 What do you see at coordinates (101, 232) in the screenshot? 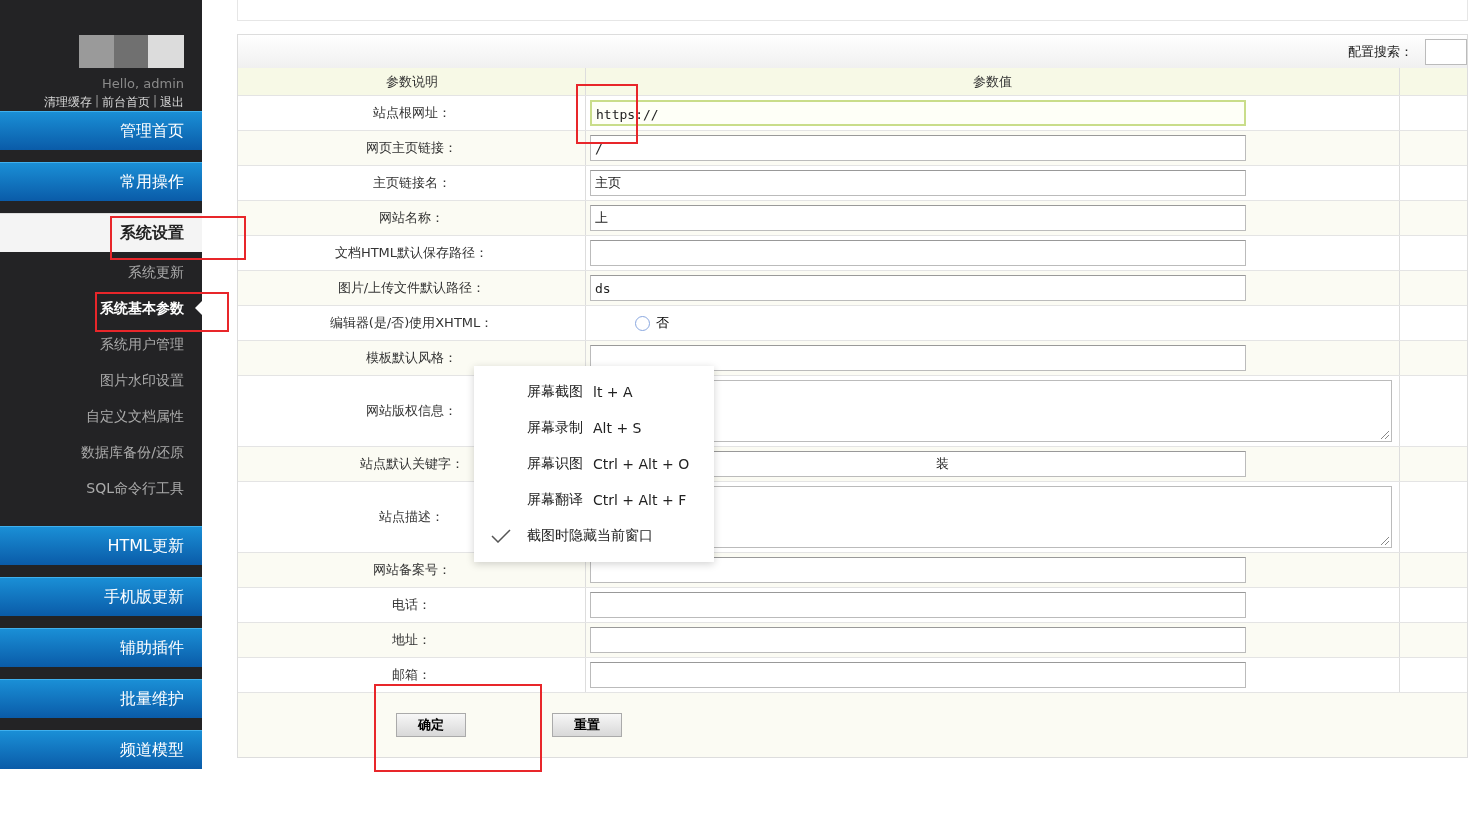
I see `menu-bar: 系统设置` at bounding box center [101, 232].